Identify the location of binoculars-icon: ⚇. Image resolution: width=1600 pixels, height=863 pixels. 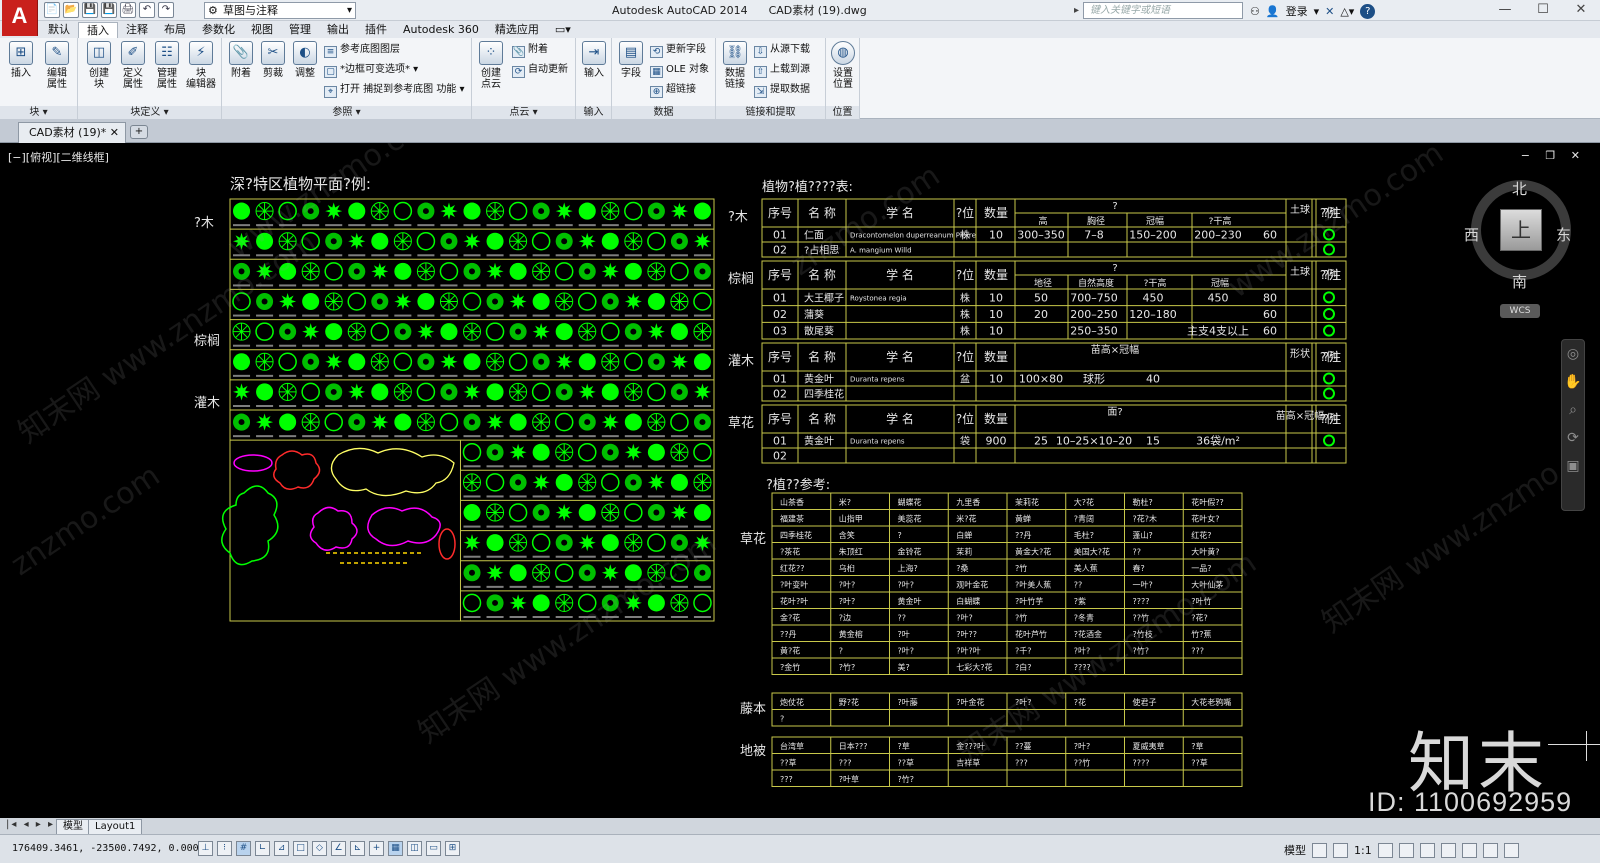
(1255, 11).